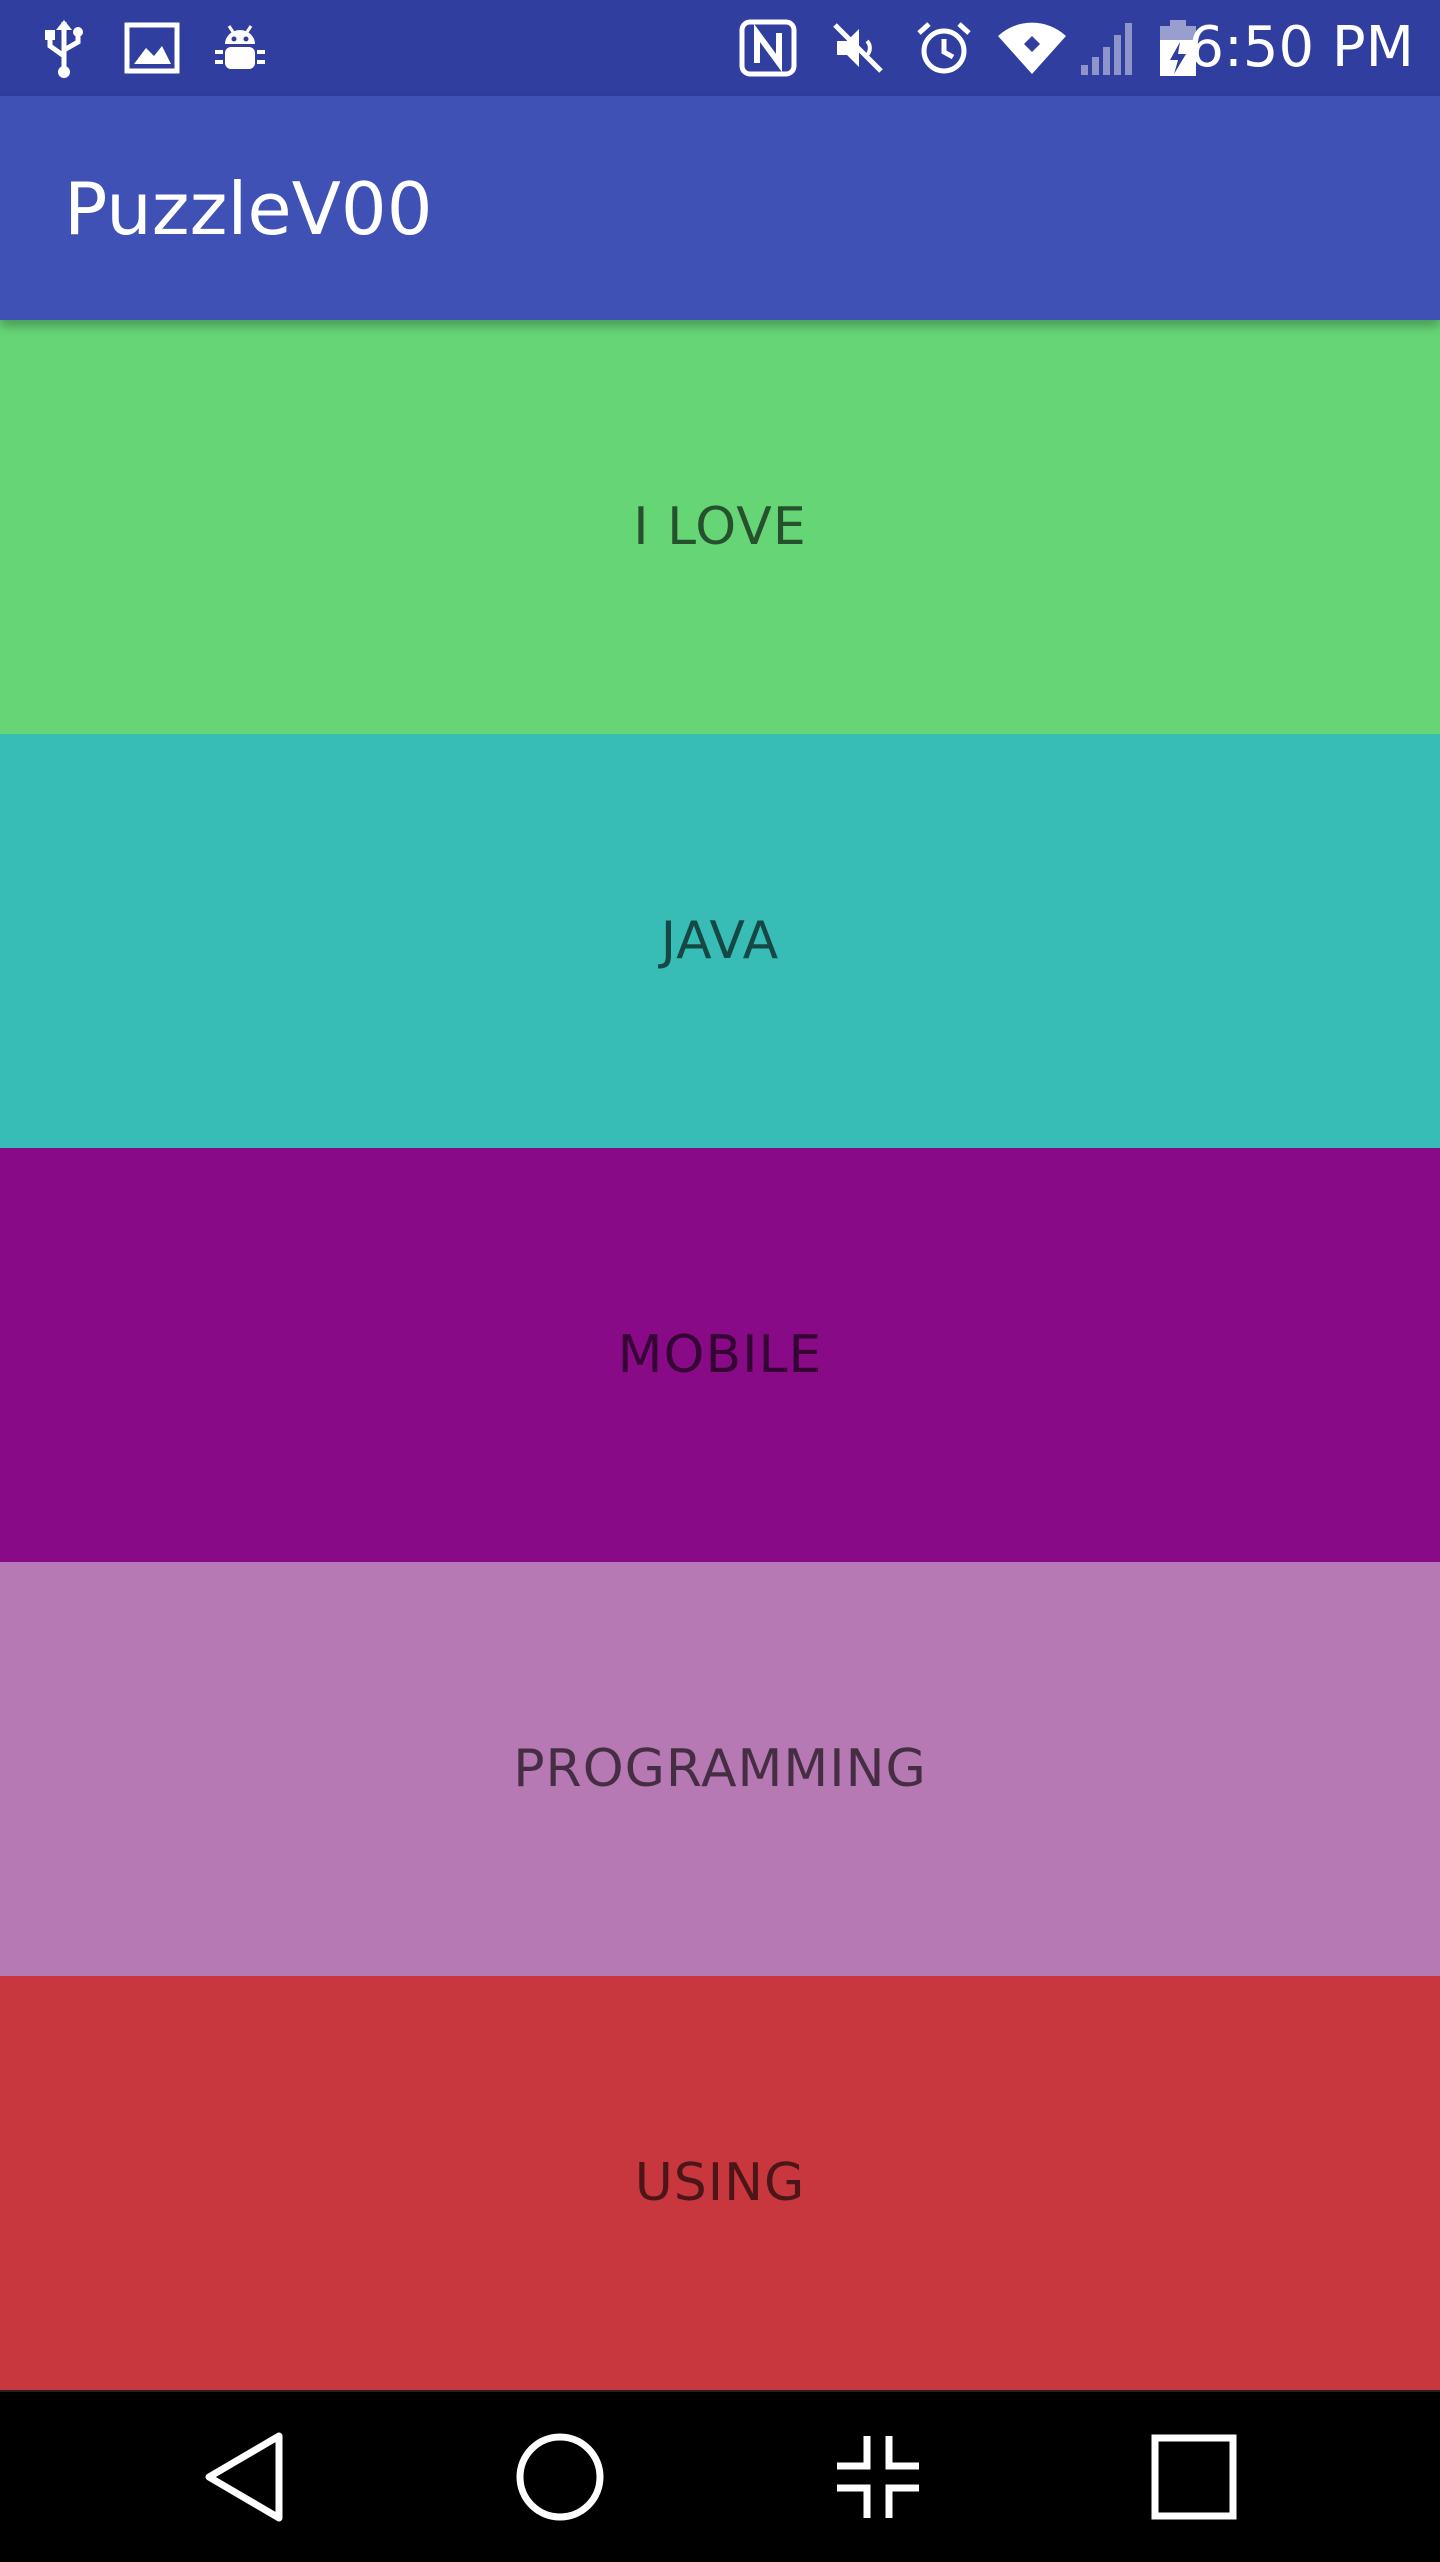 Image resolution: width=1440 pixels, height=2562 pixels. I want to click on home-icon, so click(560, 2477).